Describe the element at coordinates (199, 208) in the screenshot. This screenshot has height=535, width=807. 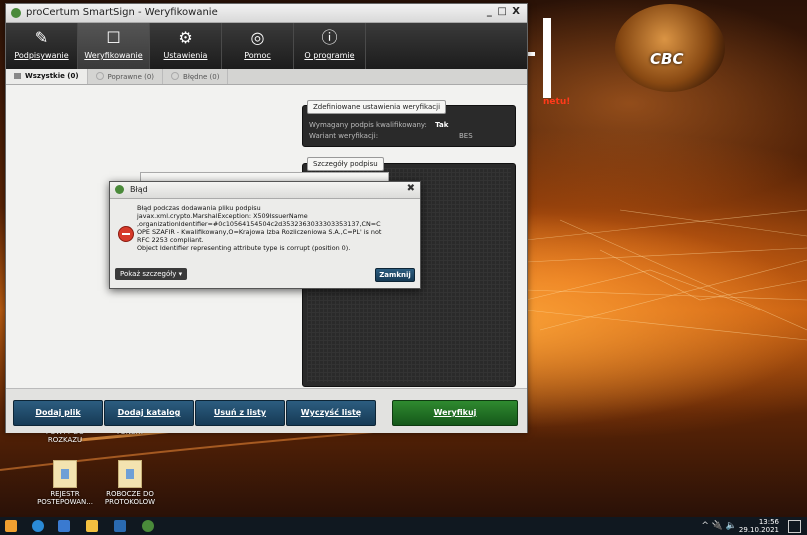
I see `error-line: Błąd podczas dodawania pliku podpisu` at that location.